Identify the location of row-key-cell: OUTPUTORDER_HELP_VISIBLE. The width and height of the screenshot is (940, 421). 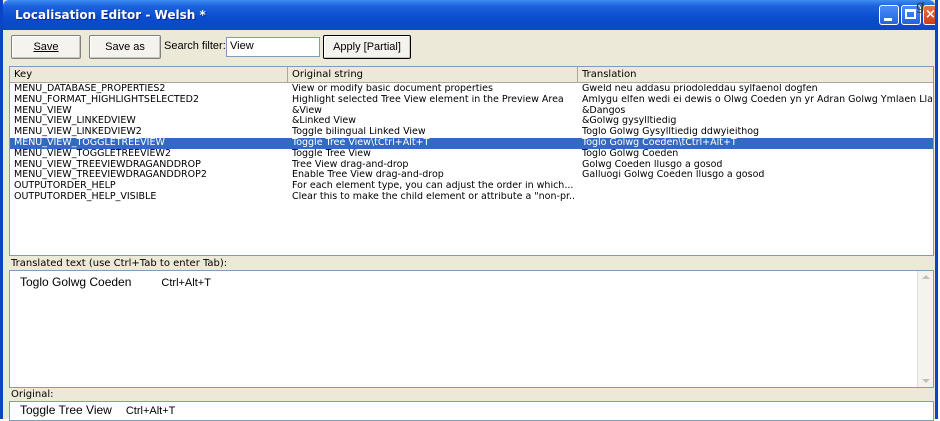
(85, 196).